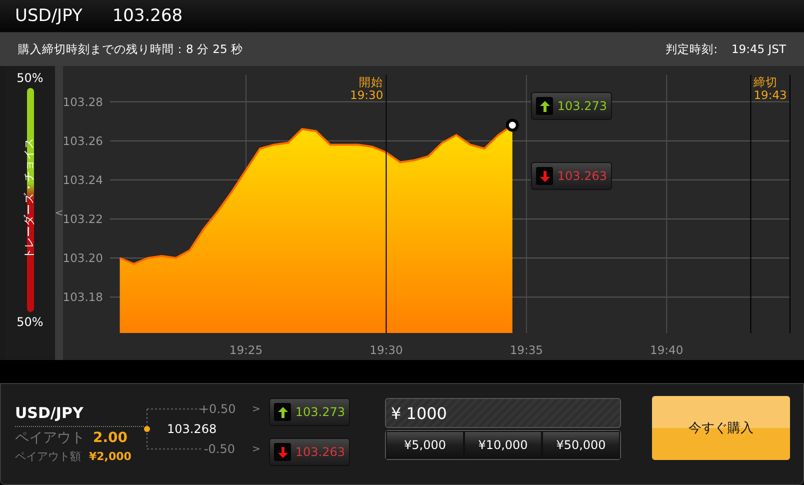  Describe the element at coordinates (218, 449) in the screenshot. I see `offset-label: -0.50` at that location.